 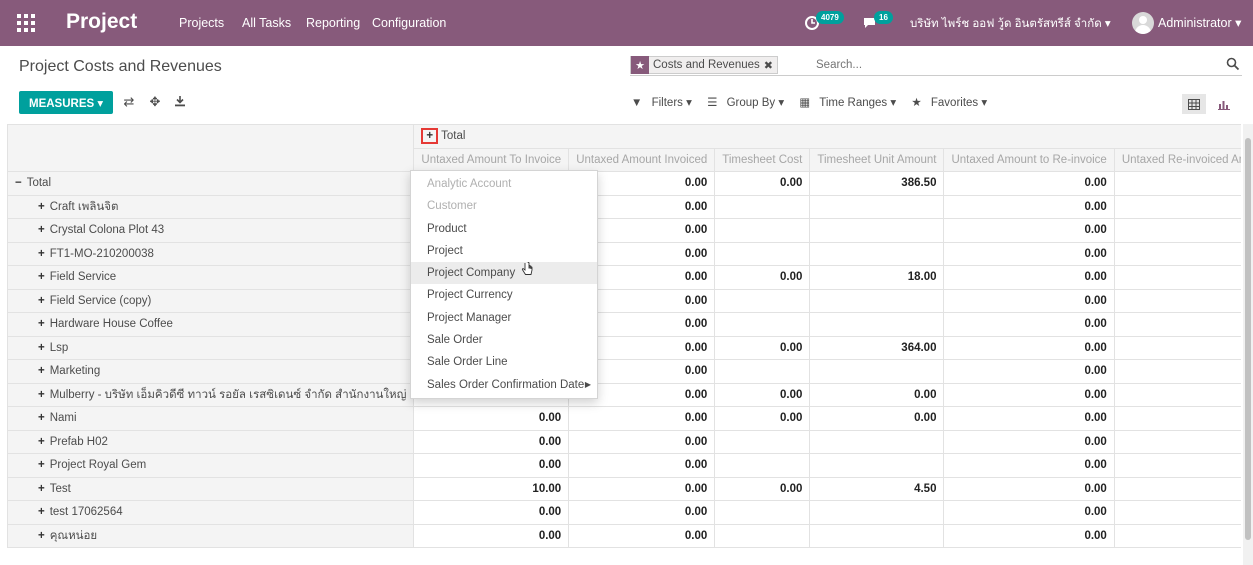 What do you see at coordinates (211, 277) in the screenshot?
I see `row-header: + Field Service` at bounding box center [211, 277].